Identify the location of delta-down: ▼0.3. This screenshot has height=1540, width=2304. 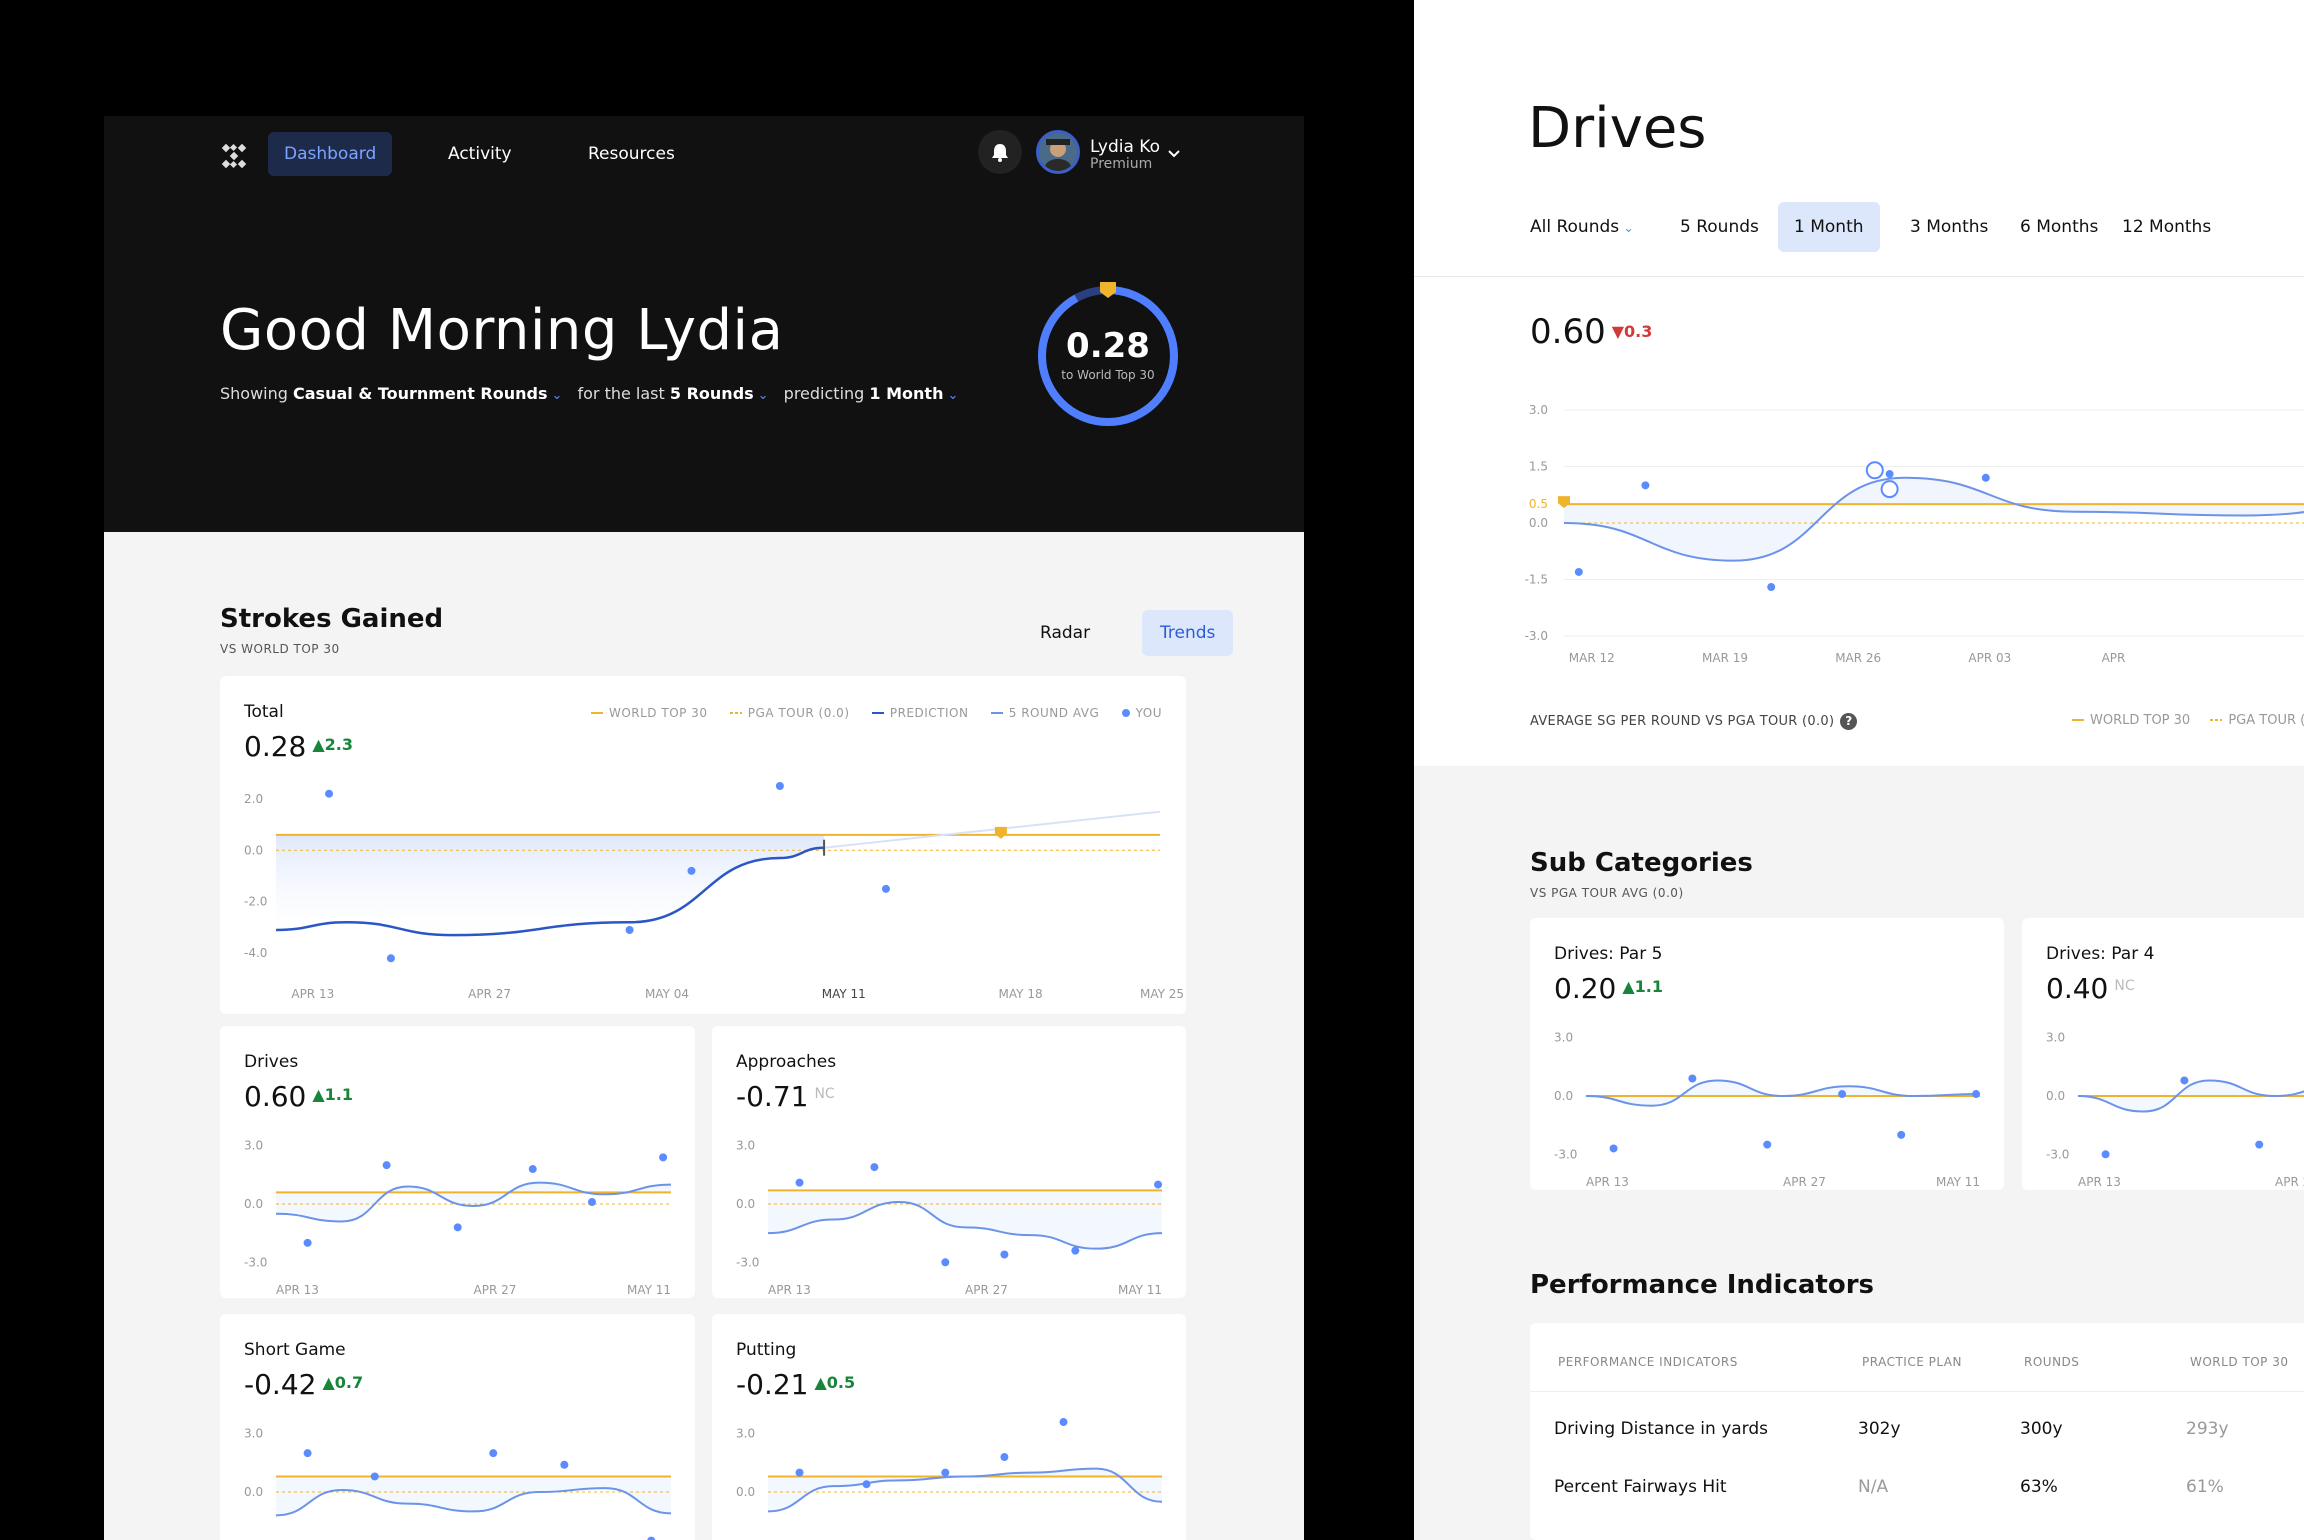
(1632, 331).